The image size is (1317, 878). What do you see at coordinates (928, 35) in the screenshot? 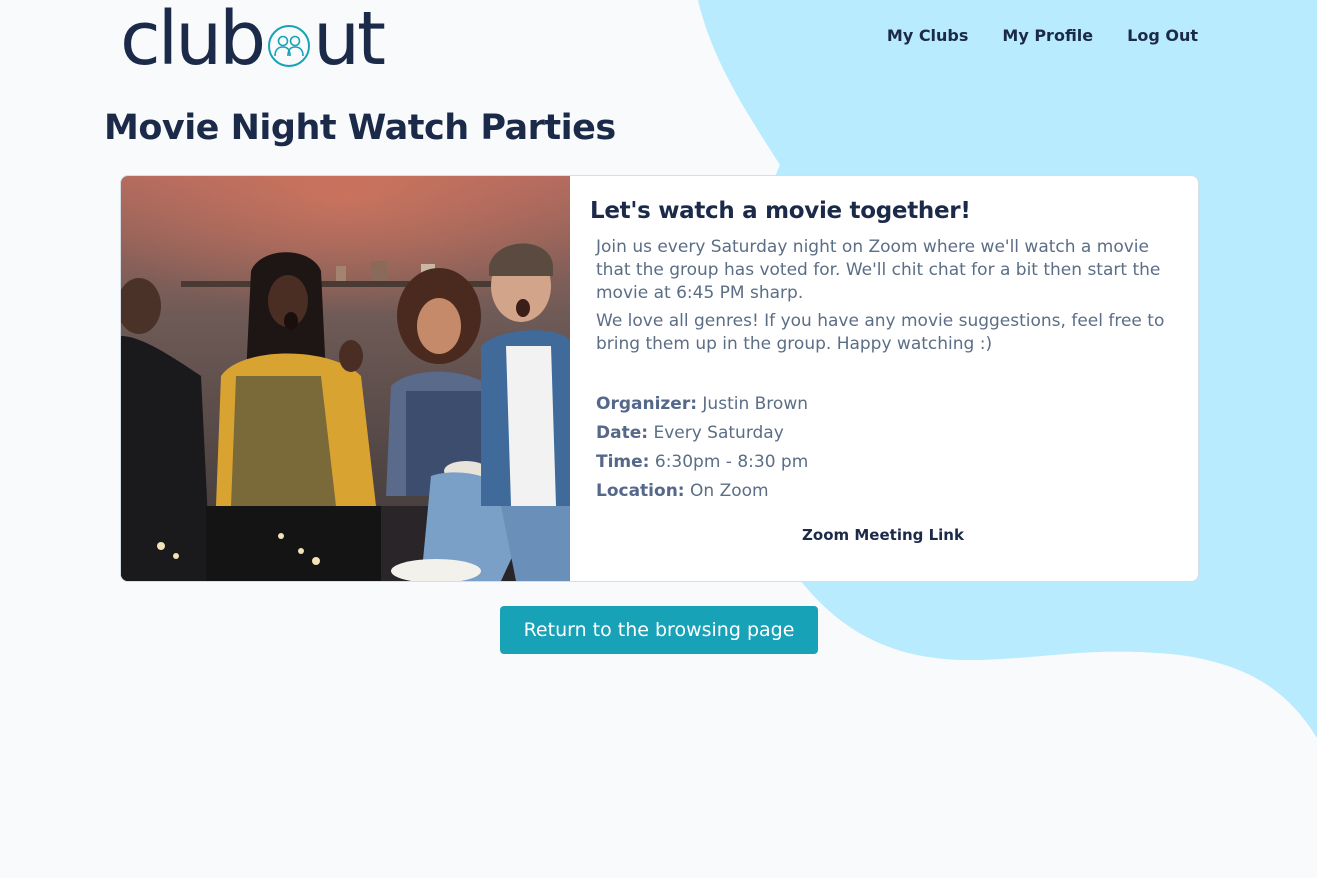
I see `nav-my-clubs: My Clubs` at bounding box center [928, 35].